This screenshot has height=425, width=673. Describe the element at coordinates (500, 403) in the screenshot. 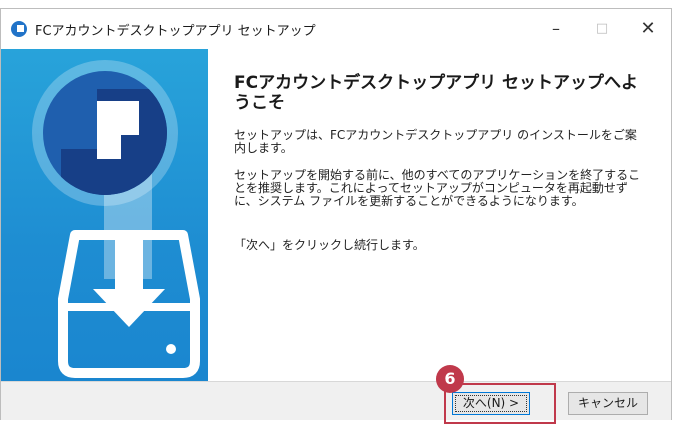

I see `next-button-highlight` at that location.